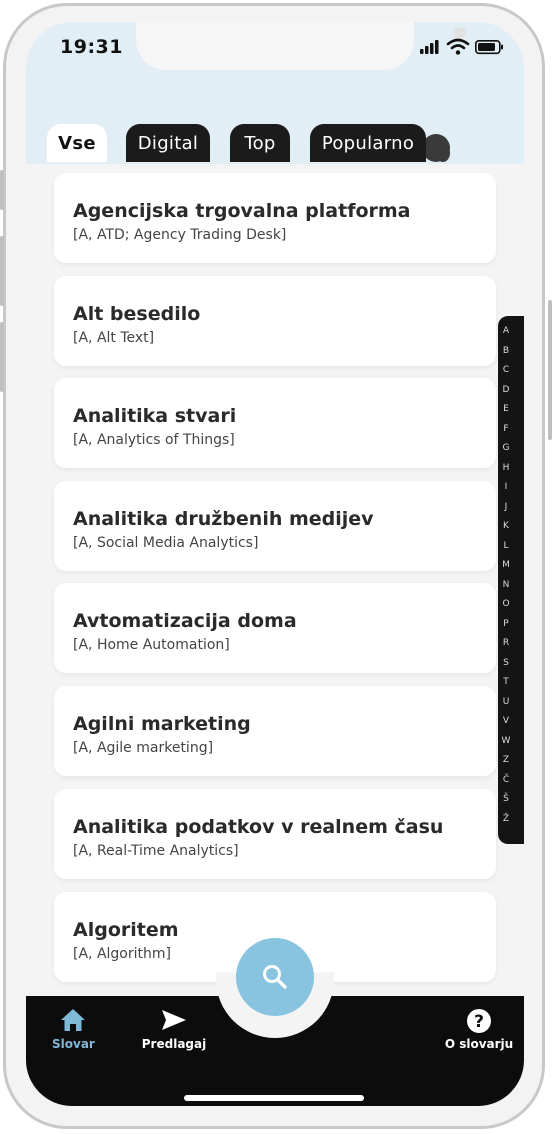 This screenshot has width=552, height=1134. I want to click on list-item: Avtomatizacija doma [A, Home Automation], so click(275, 628).